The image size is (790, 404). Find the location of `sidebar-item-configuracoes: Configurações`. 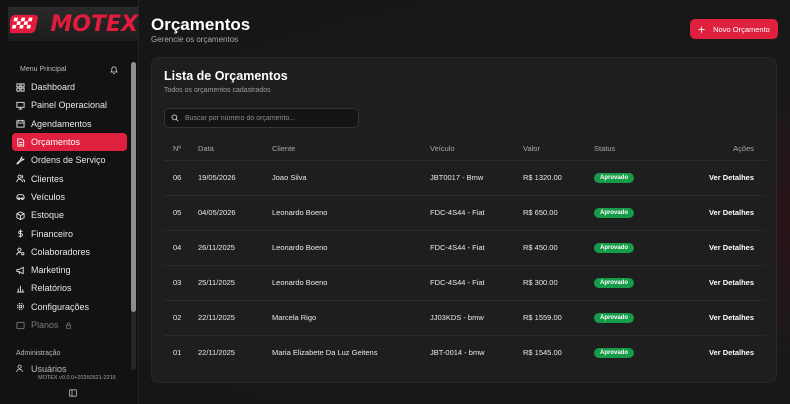

sidebar-item-configuracoes: Configurações is located at coordinates (69, 307).